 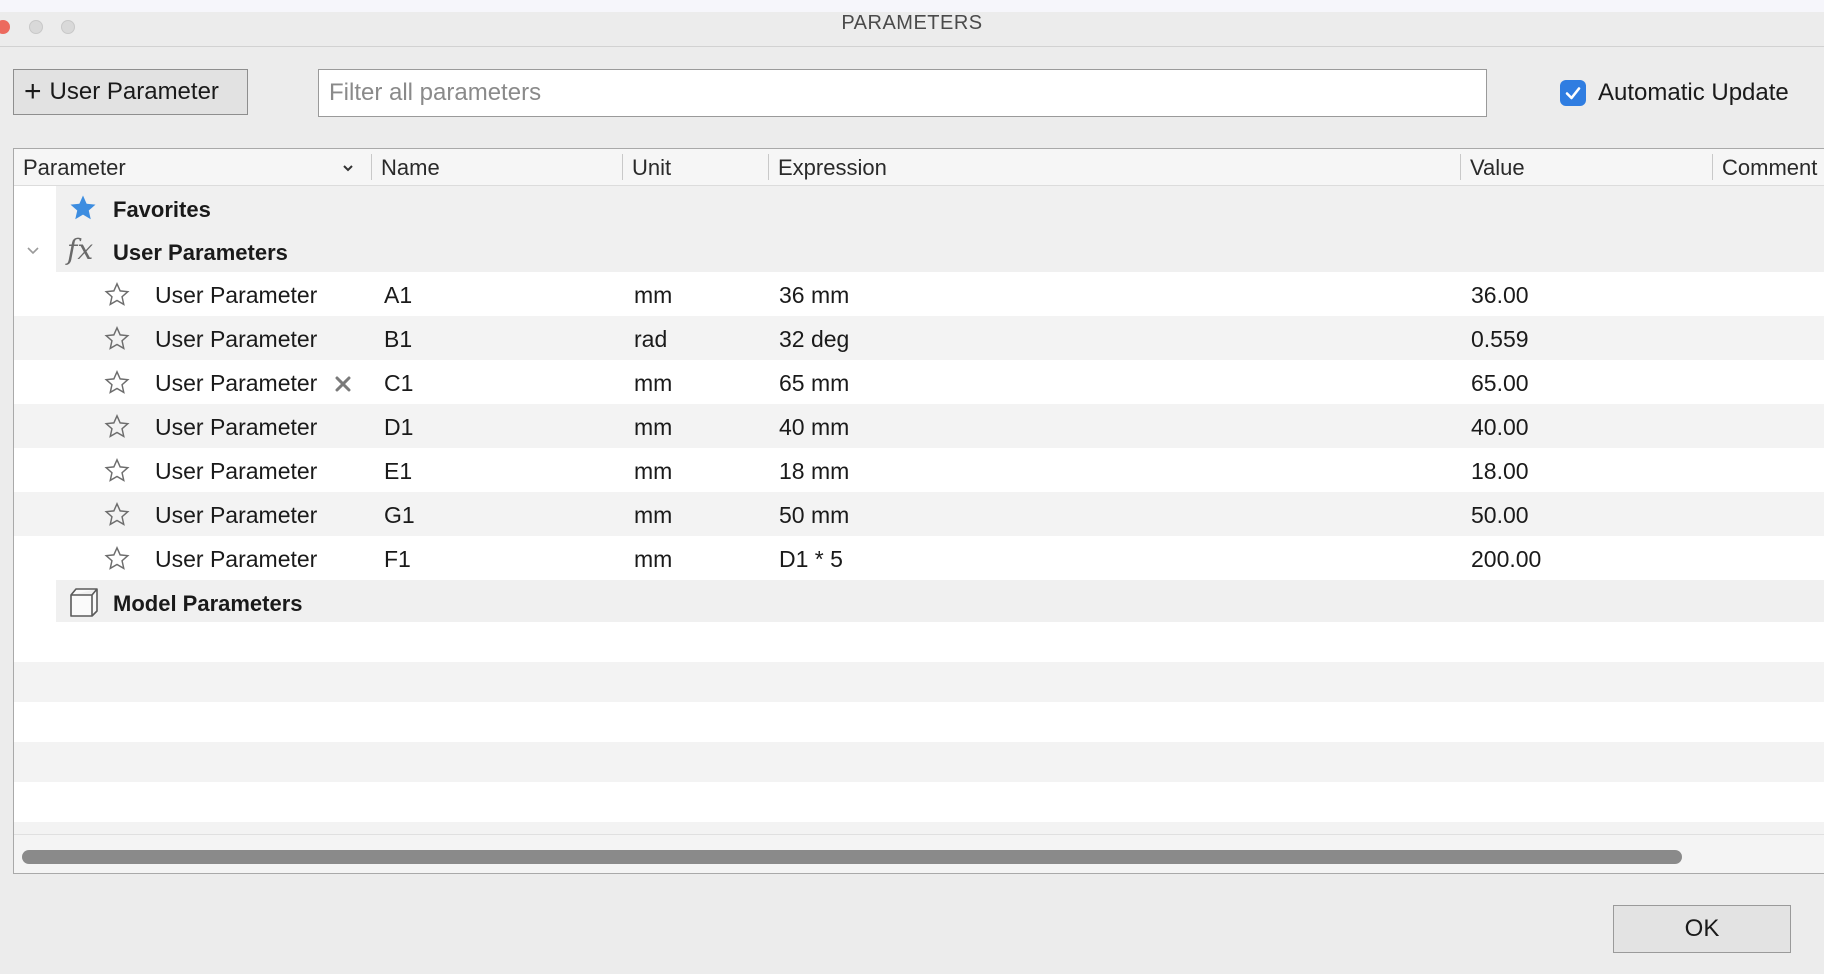 What do you see at coordinates (1500, 383) in the screenshot?
I see `cell-value: 65.00` at bounding box center [1500, 383].